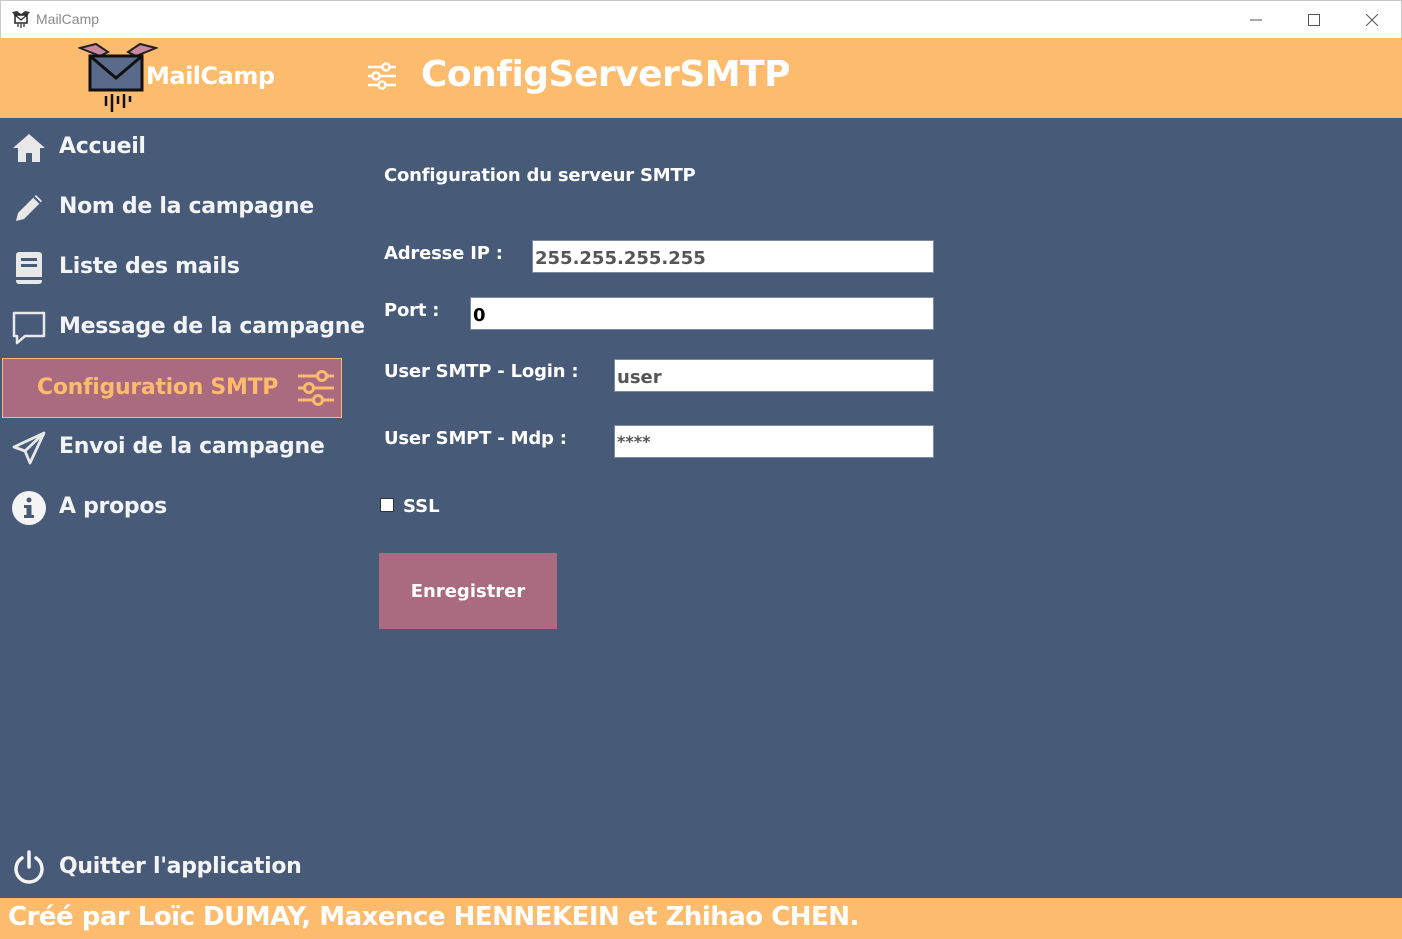 Image resolution: width=1402 pixels, height=939 pixels. I want to click on sidebar-item-label: Envoi de la campagne, so click(192, 446).